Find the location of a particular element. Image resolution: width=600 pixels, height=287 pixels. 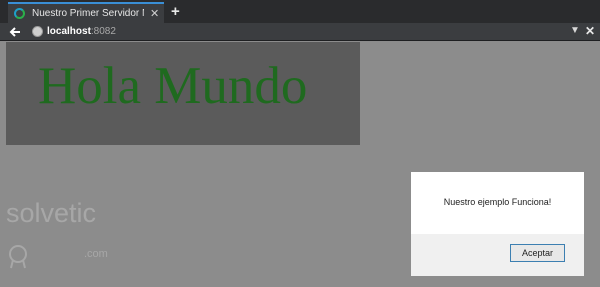

close-tab-icon: ✕ is located at coordinates (154, 13).